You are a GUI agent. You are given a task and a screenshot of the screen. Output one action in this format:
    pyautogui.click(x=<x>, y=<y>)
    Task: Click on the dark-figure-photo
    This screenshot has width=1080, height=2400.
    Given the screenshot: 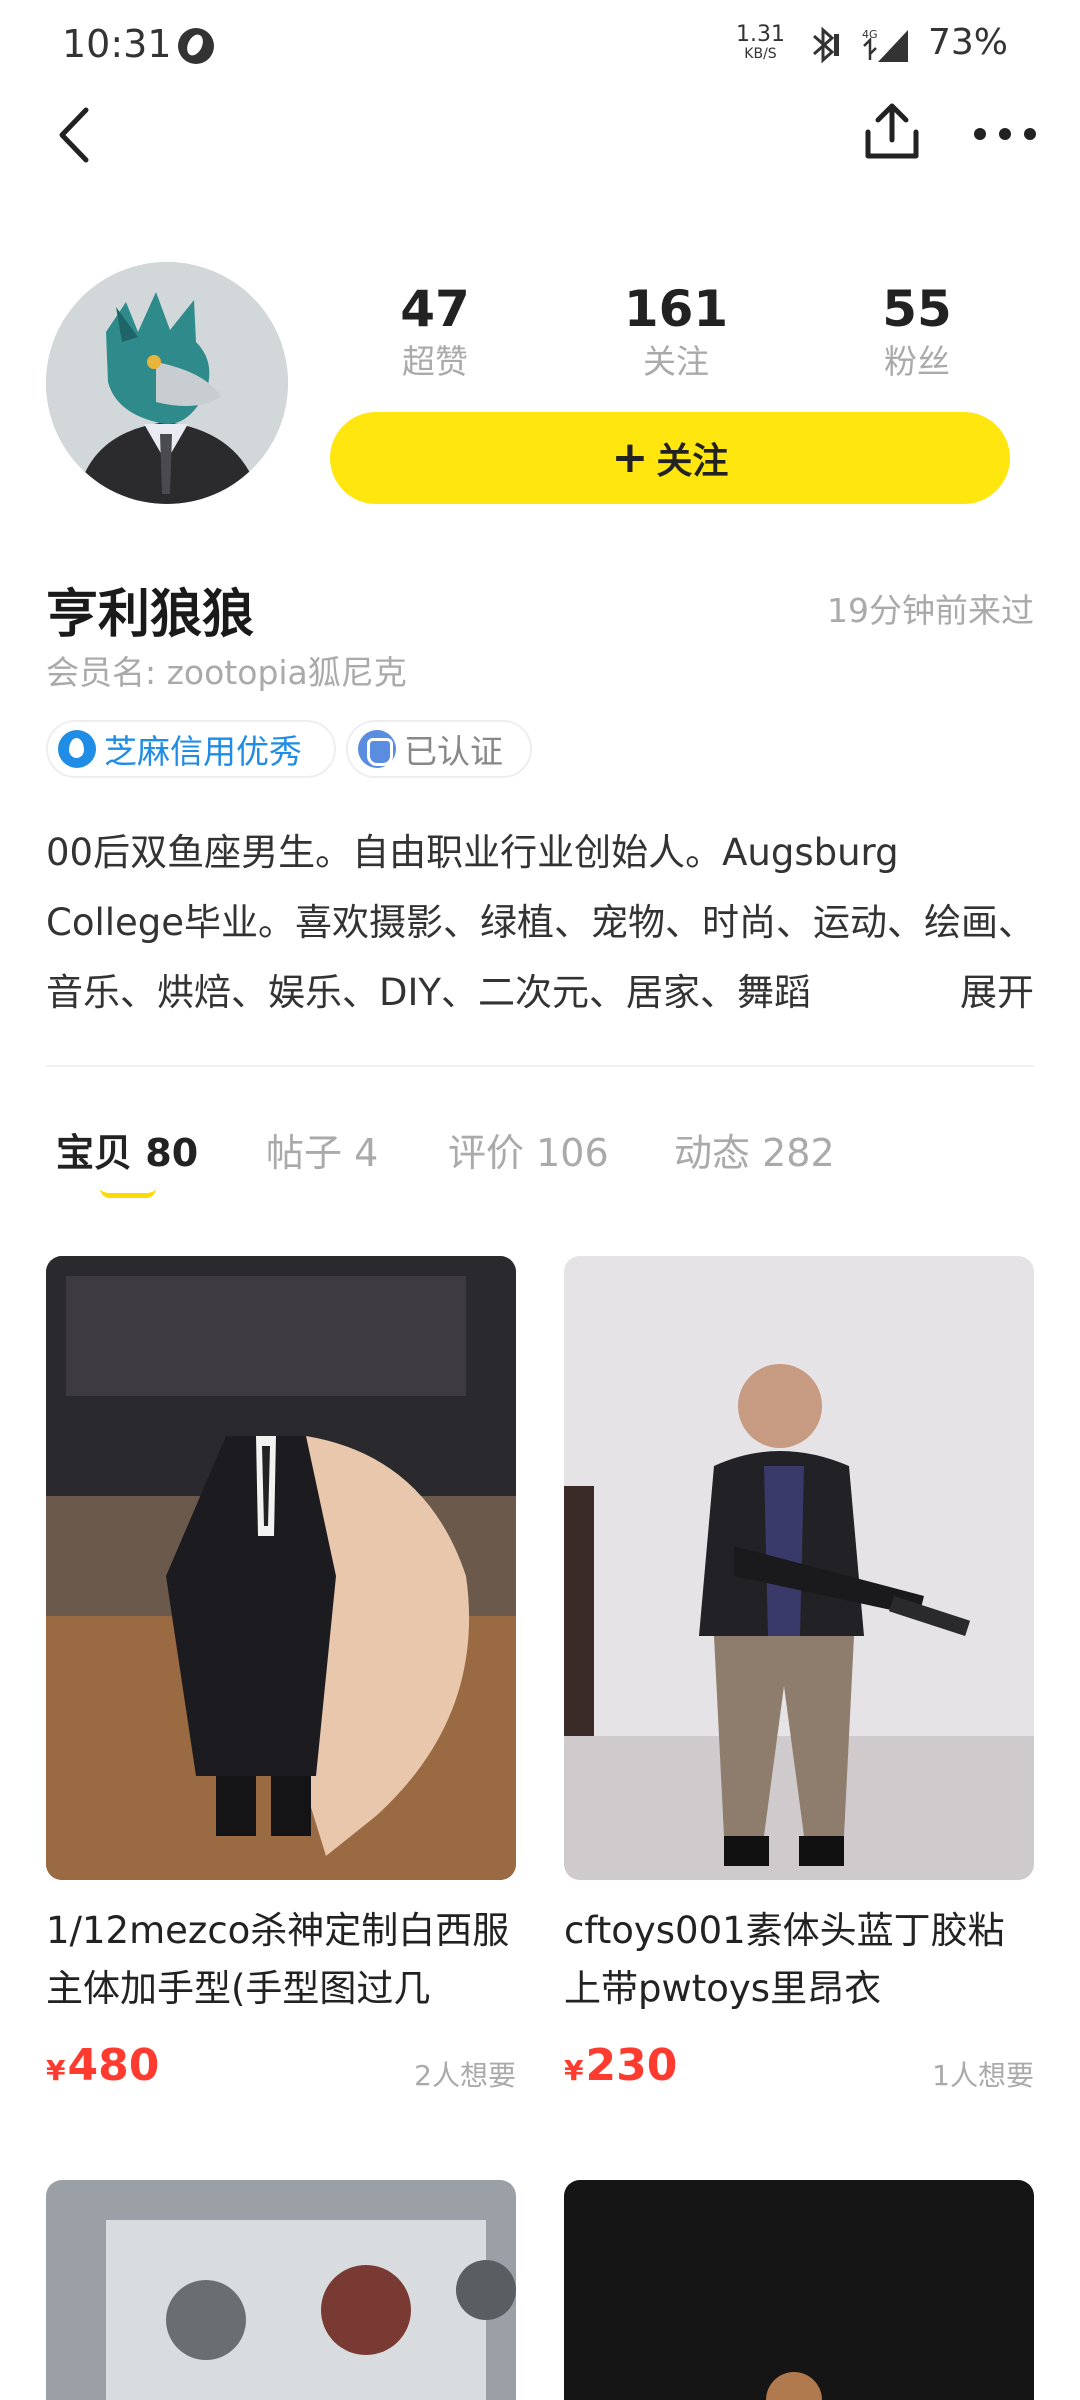 What is the action you would take?
    pyautogui.click(x=799, y=2290)
    